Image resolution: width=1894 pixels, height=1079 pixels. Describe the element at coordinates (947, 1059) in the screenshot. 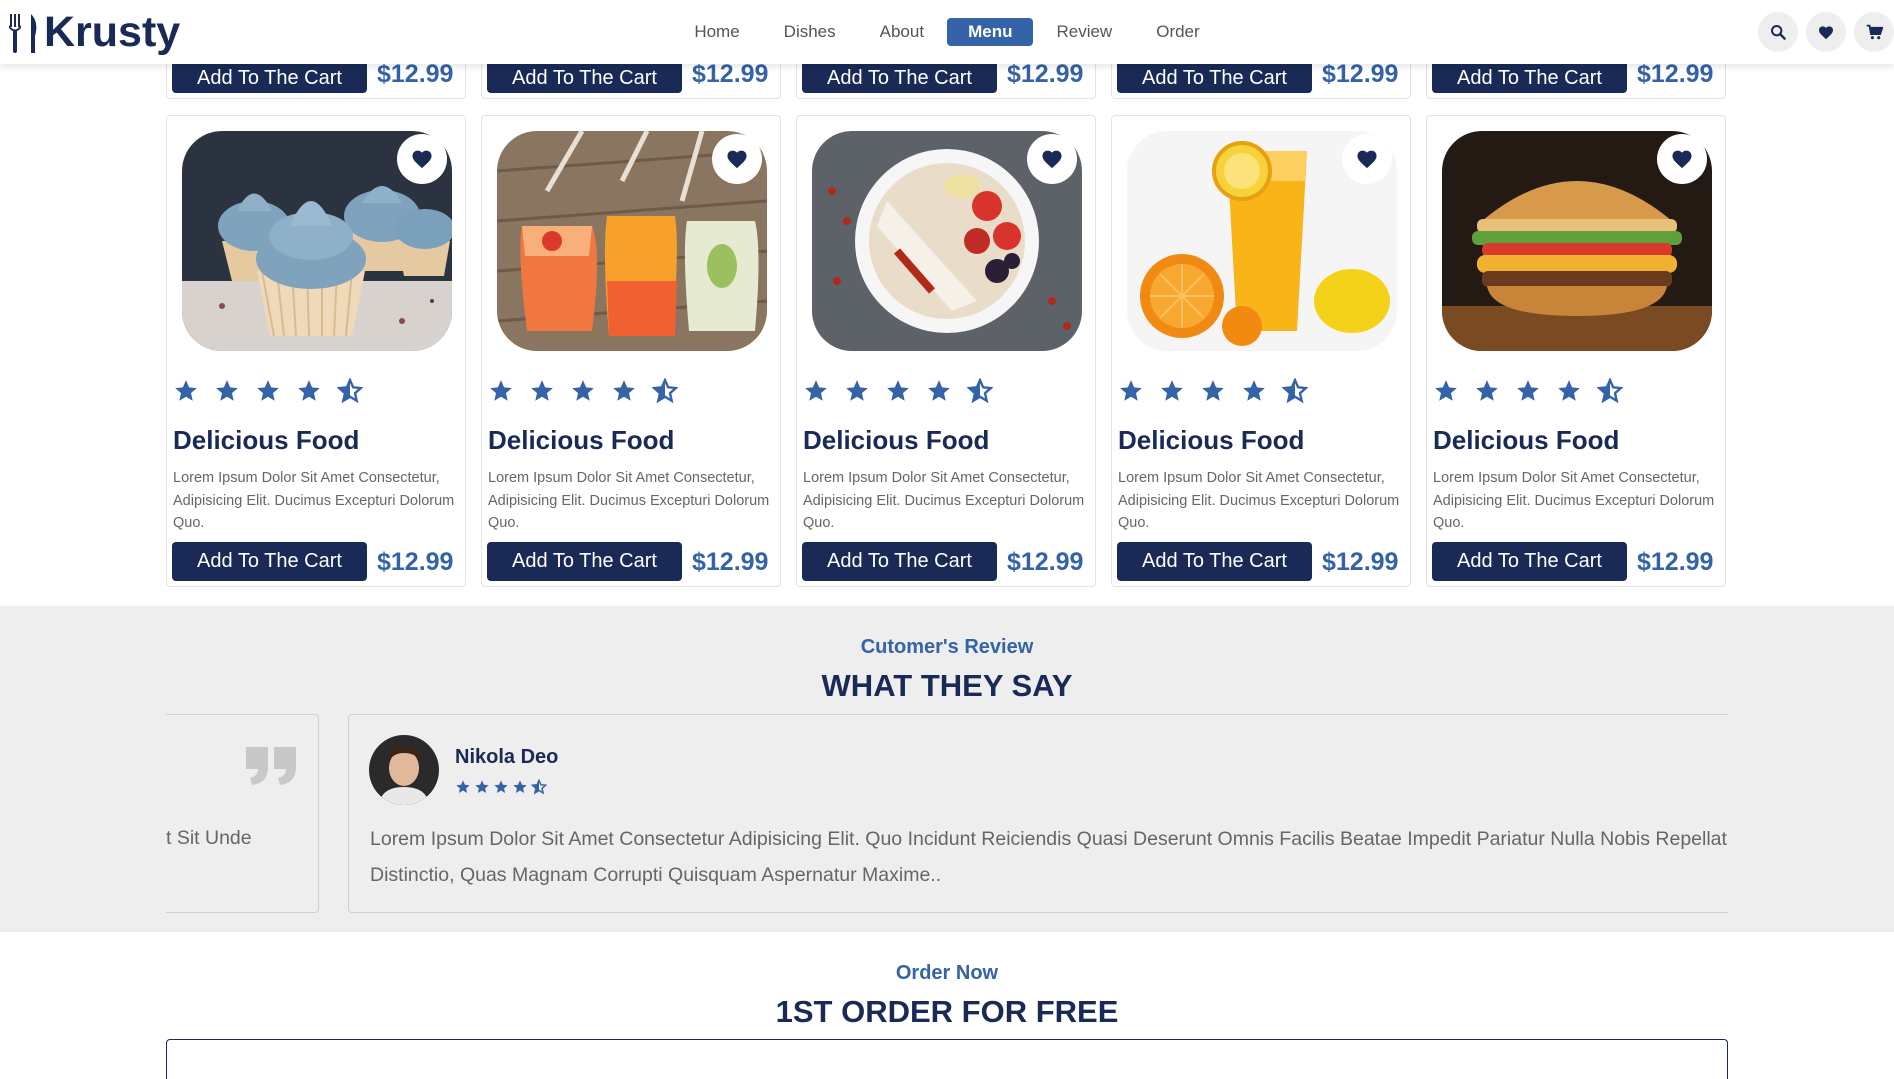

I see `order-form` at that location.